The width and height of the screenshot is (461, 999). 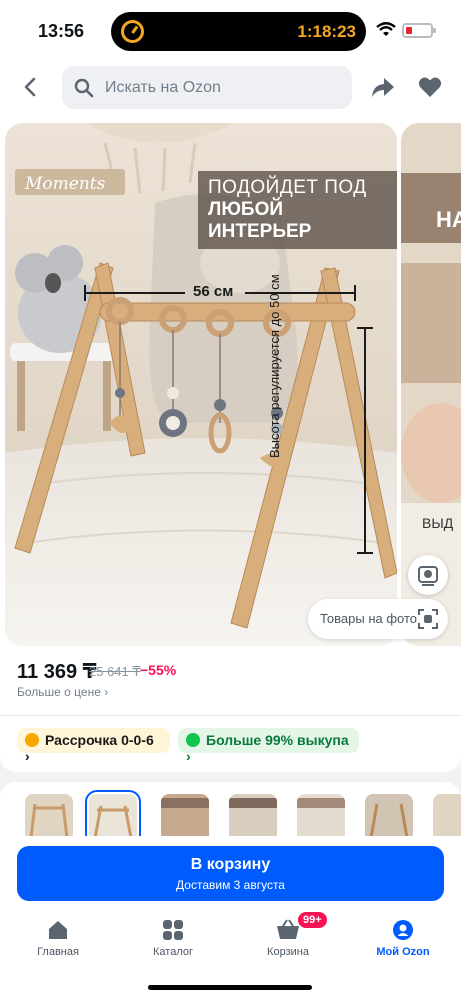 I want to click on wifi-icon, so click(x=386, y=29).